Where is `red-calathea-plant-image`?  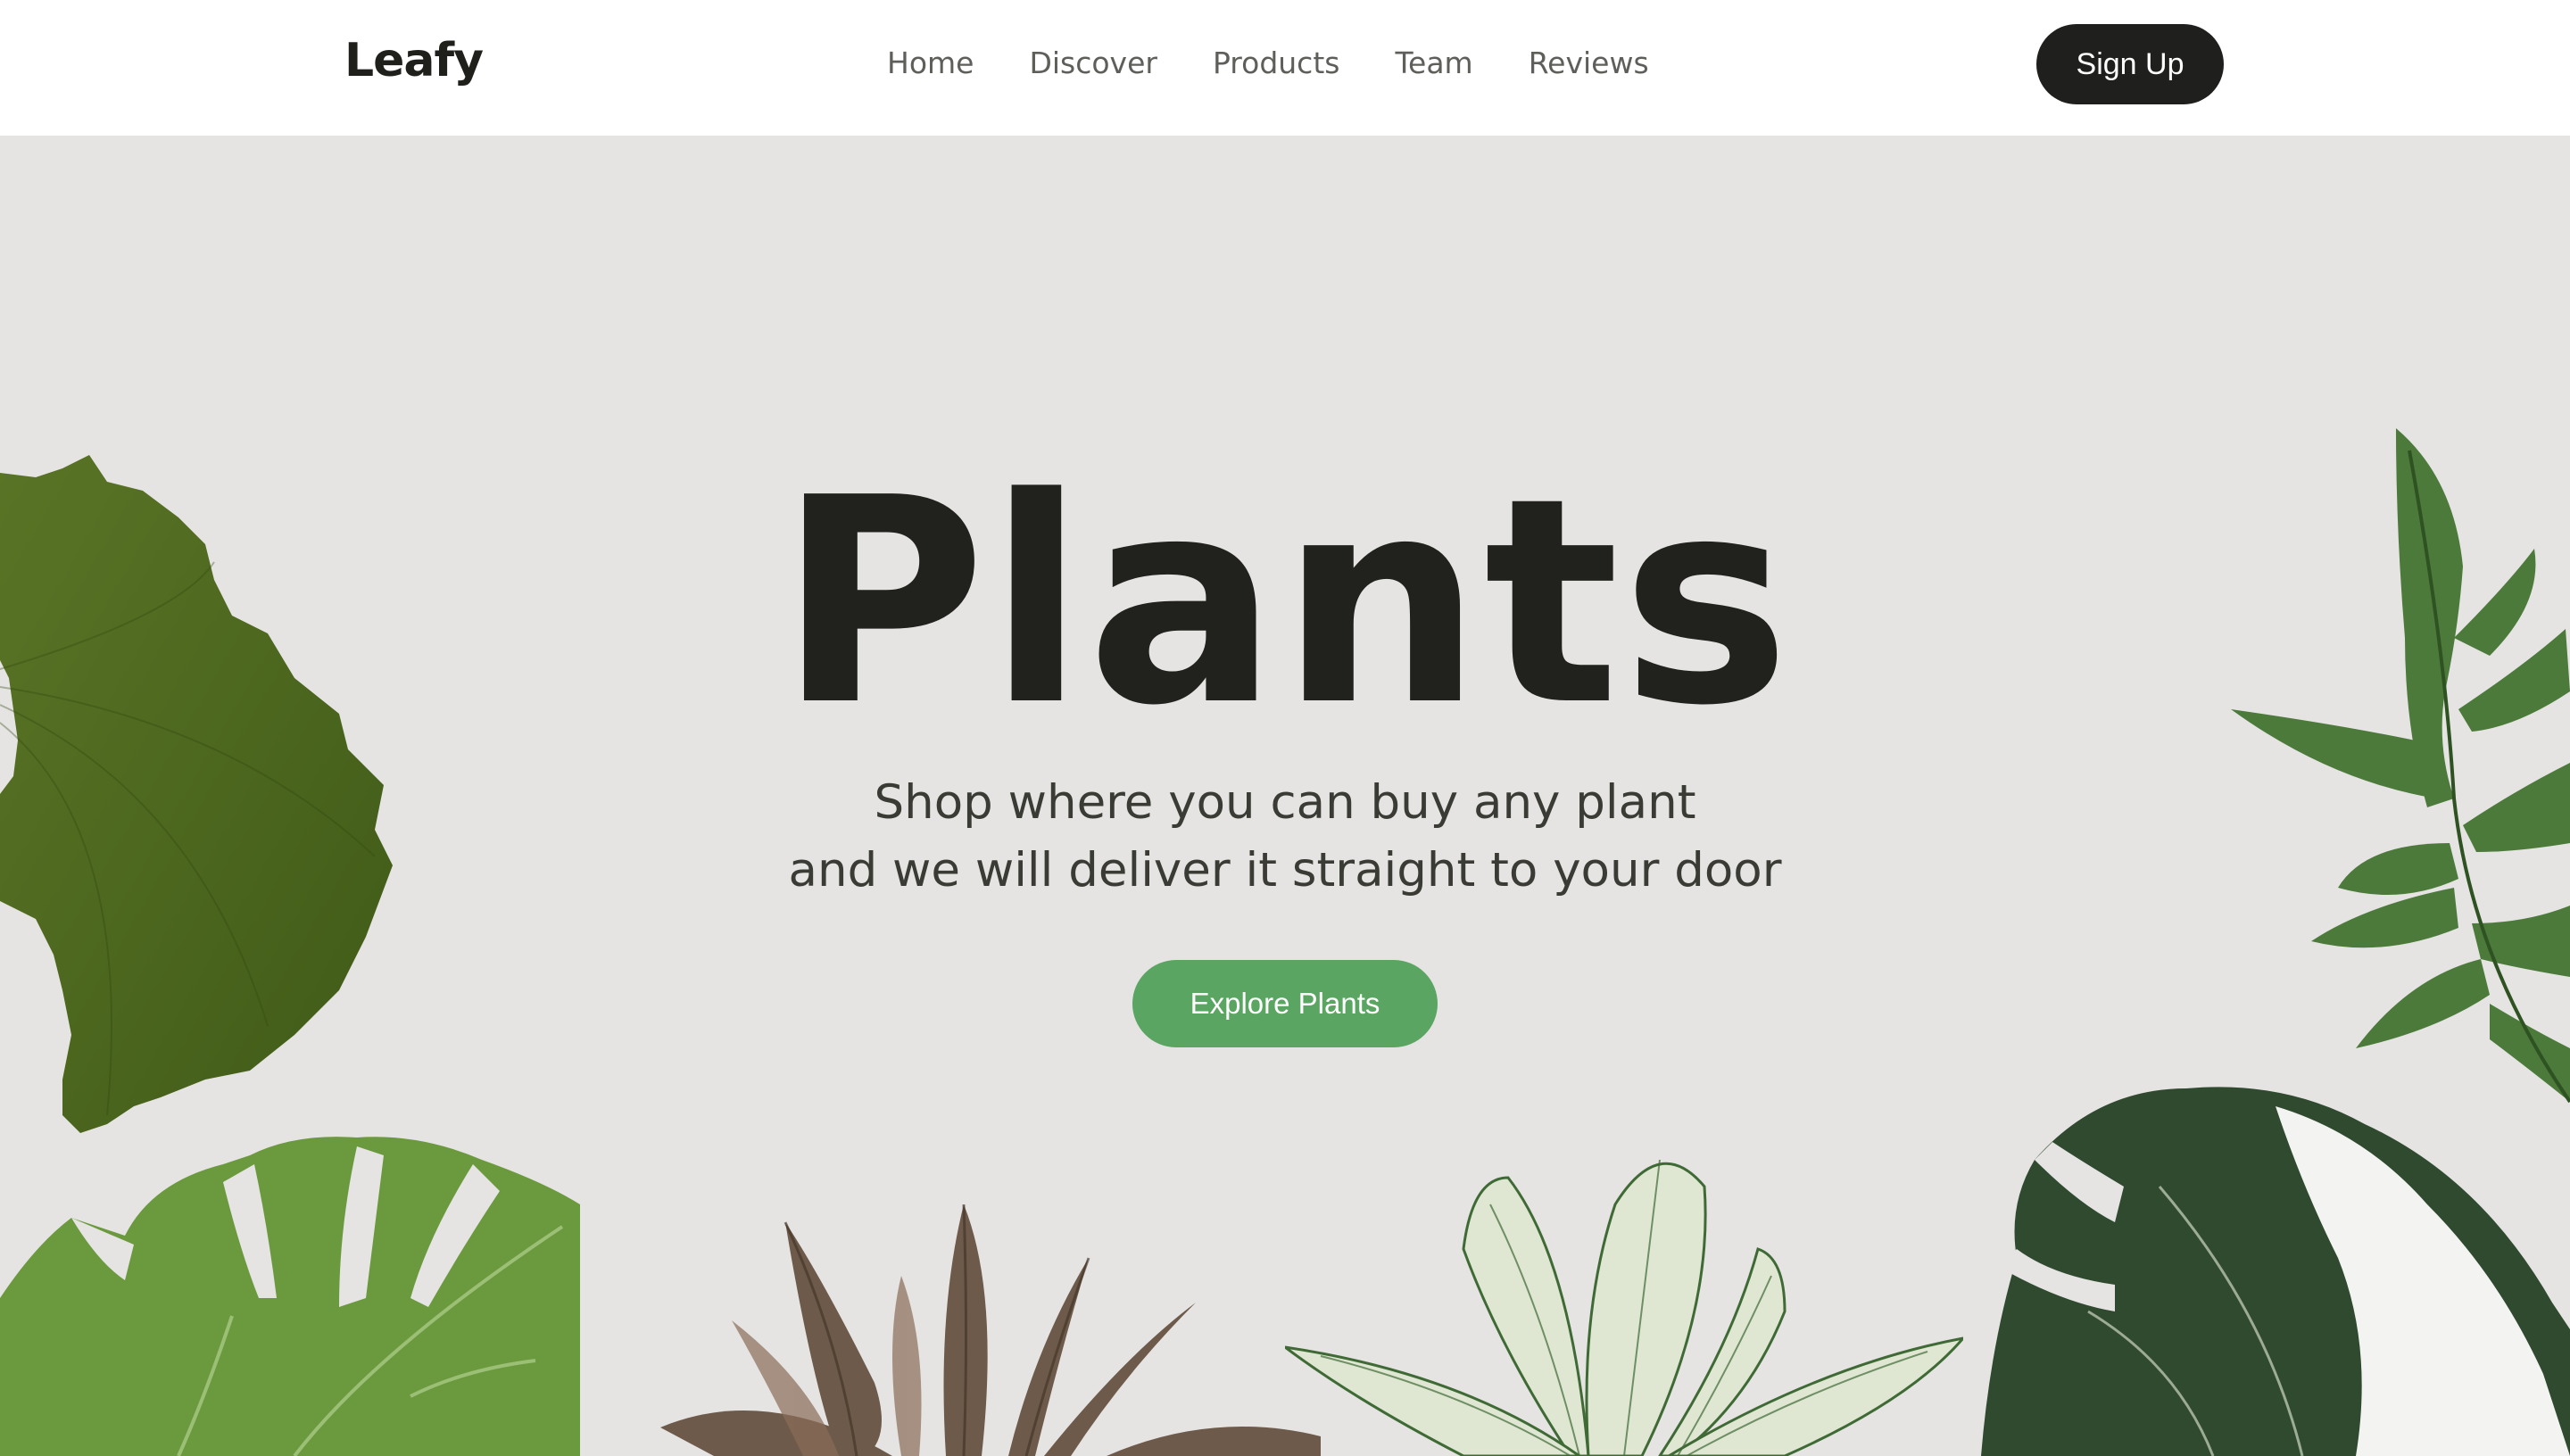 red-calathea-plant-image is located at coordinates (990, 1330).